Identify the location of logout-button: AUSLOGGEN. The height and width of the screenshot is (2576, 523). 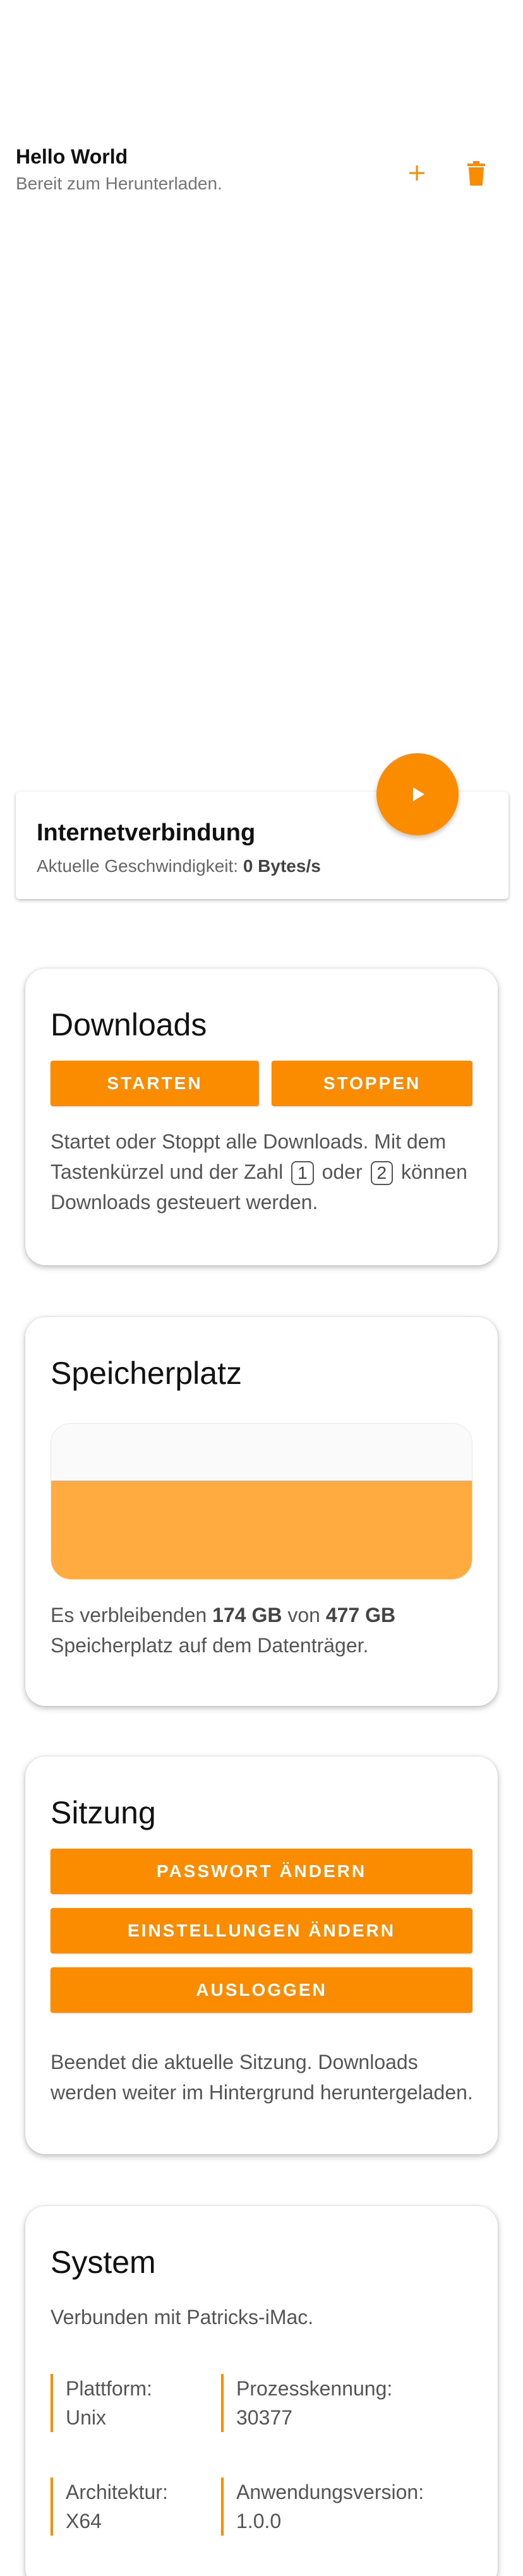
(261, 1990).